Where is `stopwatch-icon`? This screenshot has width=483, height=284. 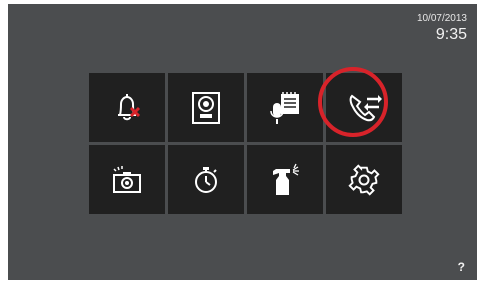
stopwatch-icon is located at coordinates (206, 179).